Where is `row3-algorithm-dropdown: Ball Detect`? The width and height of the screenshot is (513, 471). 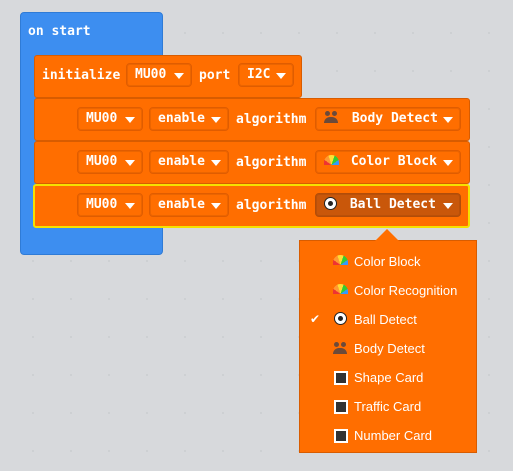
row3-algorithm-dropdown: Ball Detect is located at coordinates (388, 205).